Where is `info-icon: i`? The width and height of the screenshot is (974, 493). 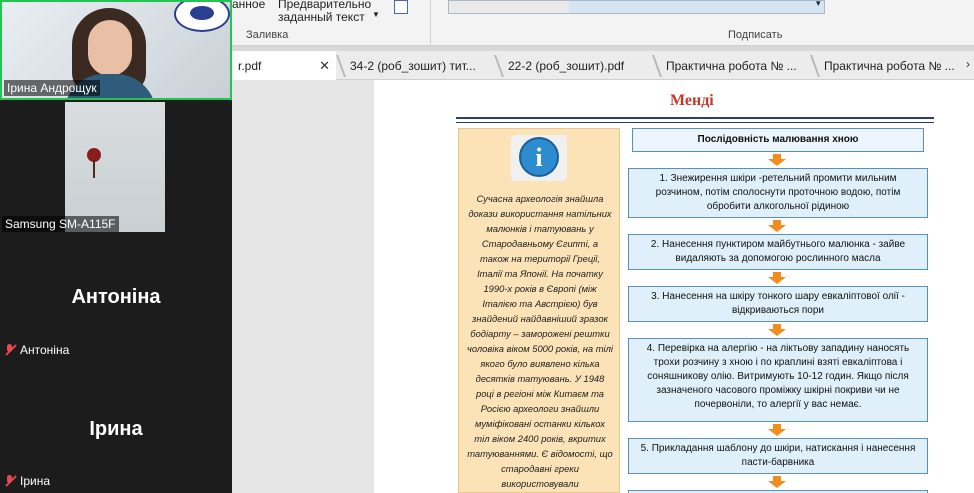 info-icon: i is located at coordinates (539, 158).